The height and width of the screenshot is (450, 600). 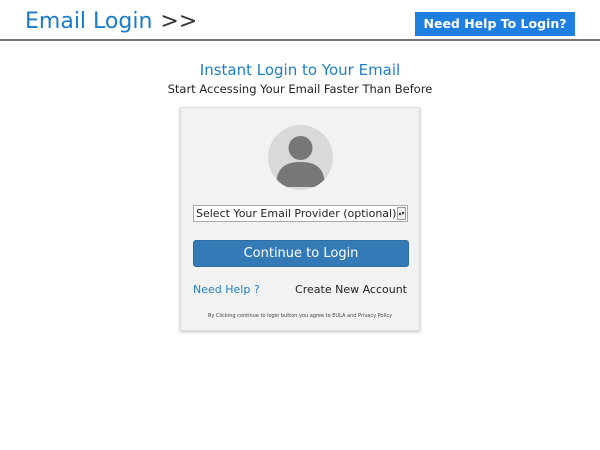 I want to click on hero-title: Instant Login to Your Email, so click(x=300, y=70).